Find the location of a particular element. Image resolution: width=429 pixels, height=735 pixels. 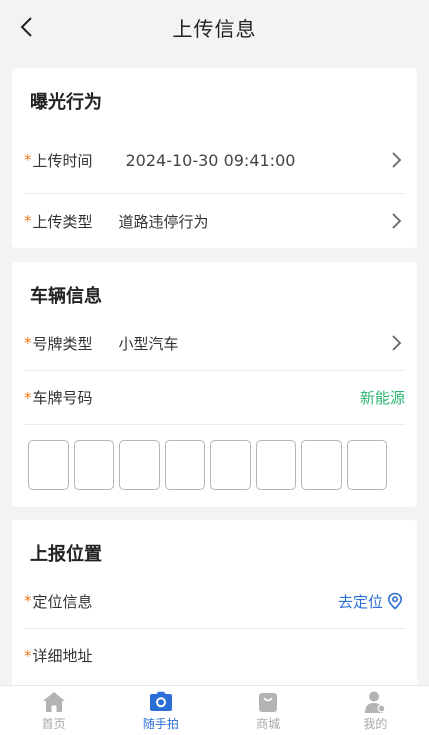

bottom-tab-bar: 首页 随手拍 商城 我的 is located at coordinates (214, 710).